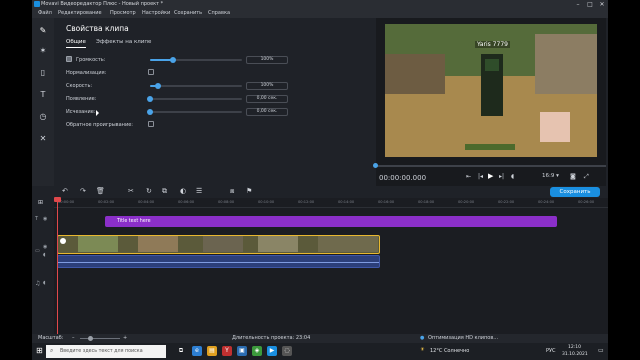  Describe the element at coordinates (218, 244) in the screenshot. I see `video-clip` at that location.